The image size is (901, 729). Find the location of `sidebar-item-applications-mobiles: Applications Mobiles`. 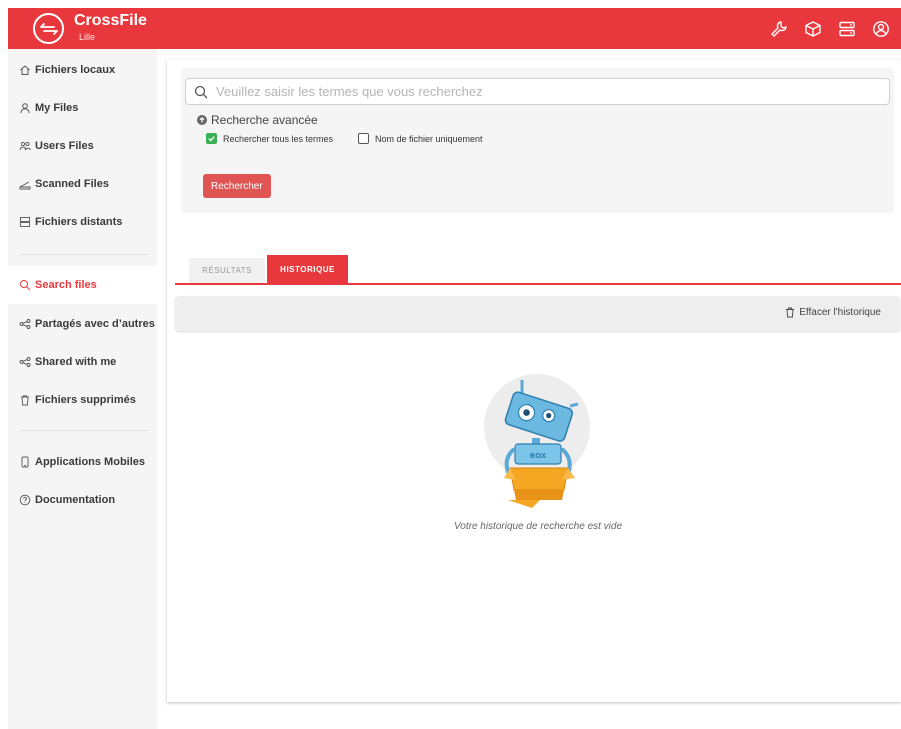

sidebar-item-applications-mobiles: Applications Mobiles is located at coordinates (82, 462).